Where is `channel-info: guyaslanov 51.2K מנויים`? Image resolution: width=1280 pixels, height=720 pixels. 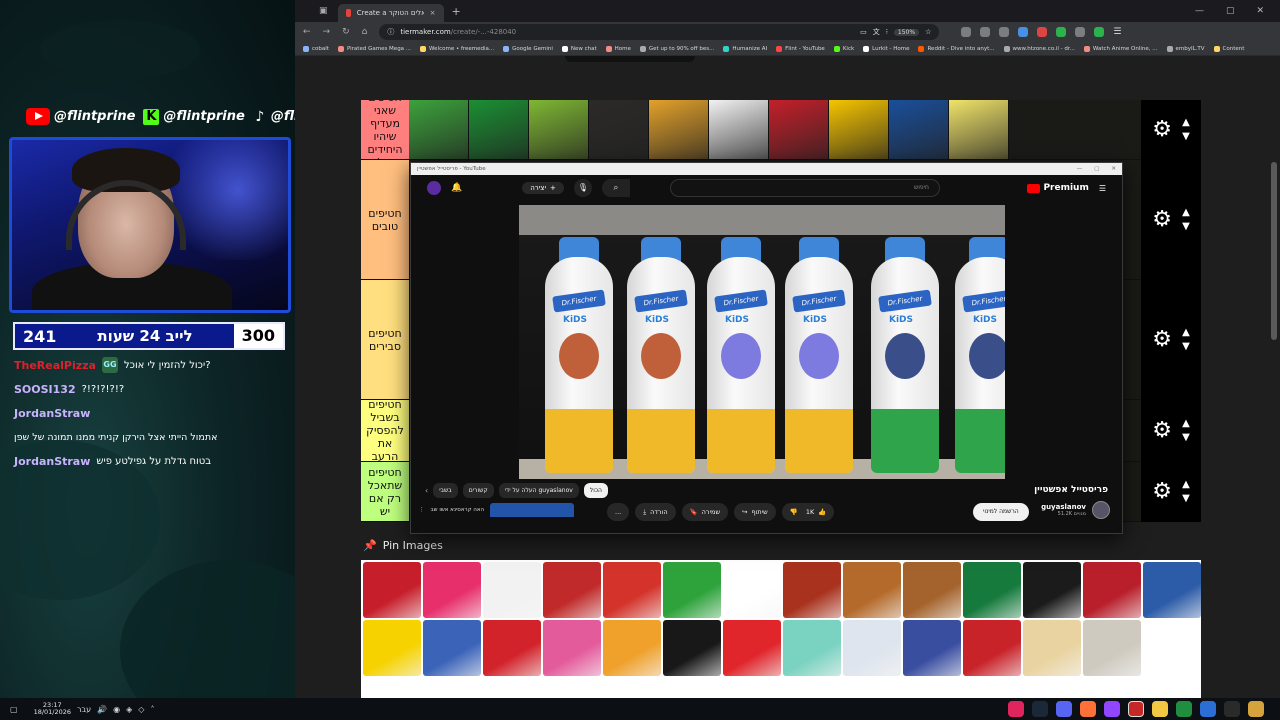 channel-info: guyaslanov 51.2K מנויים is located at coordinates (1075, 510).